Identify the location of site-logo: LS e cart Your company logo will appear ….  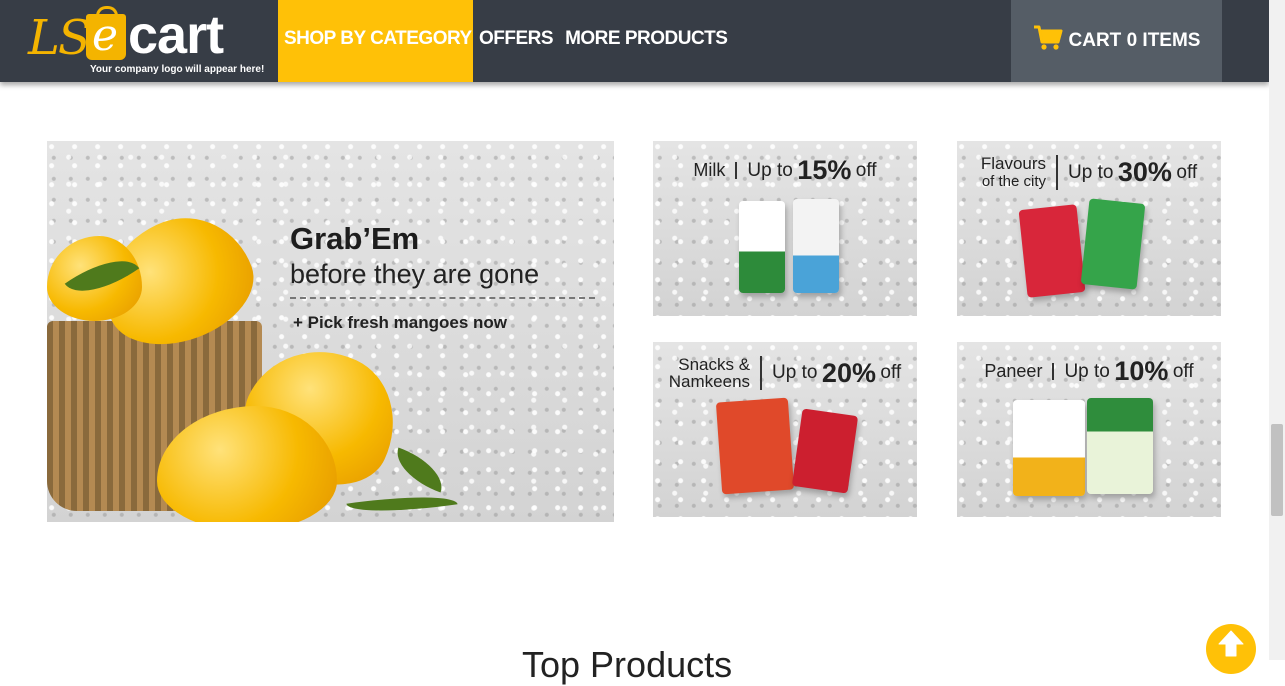
(139, 41).